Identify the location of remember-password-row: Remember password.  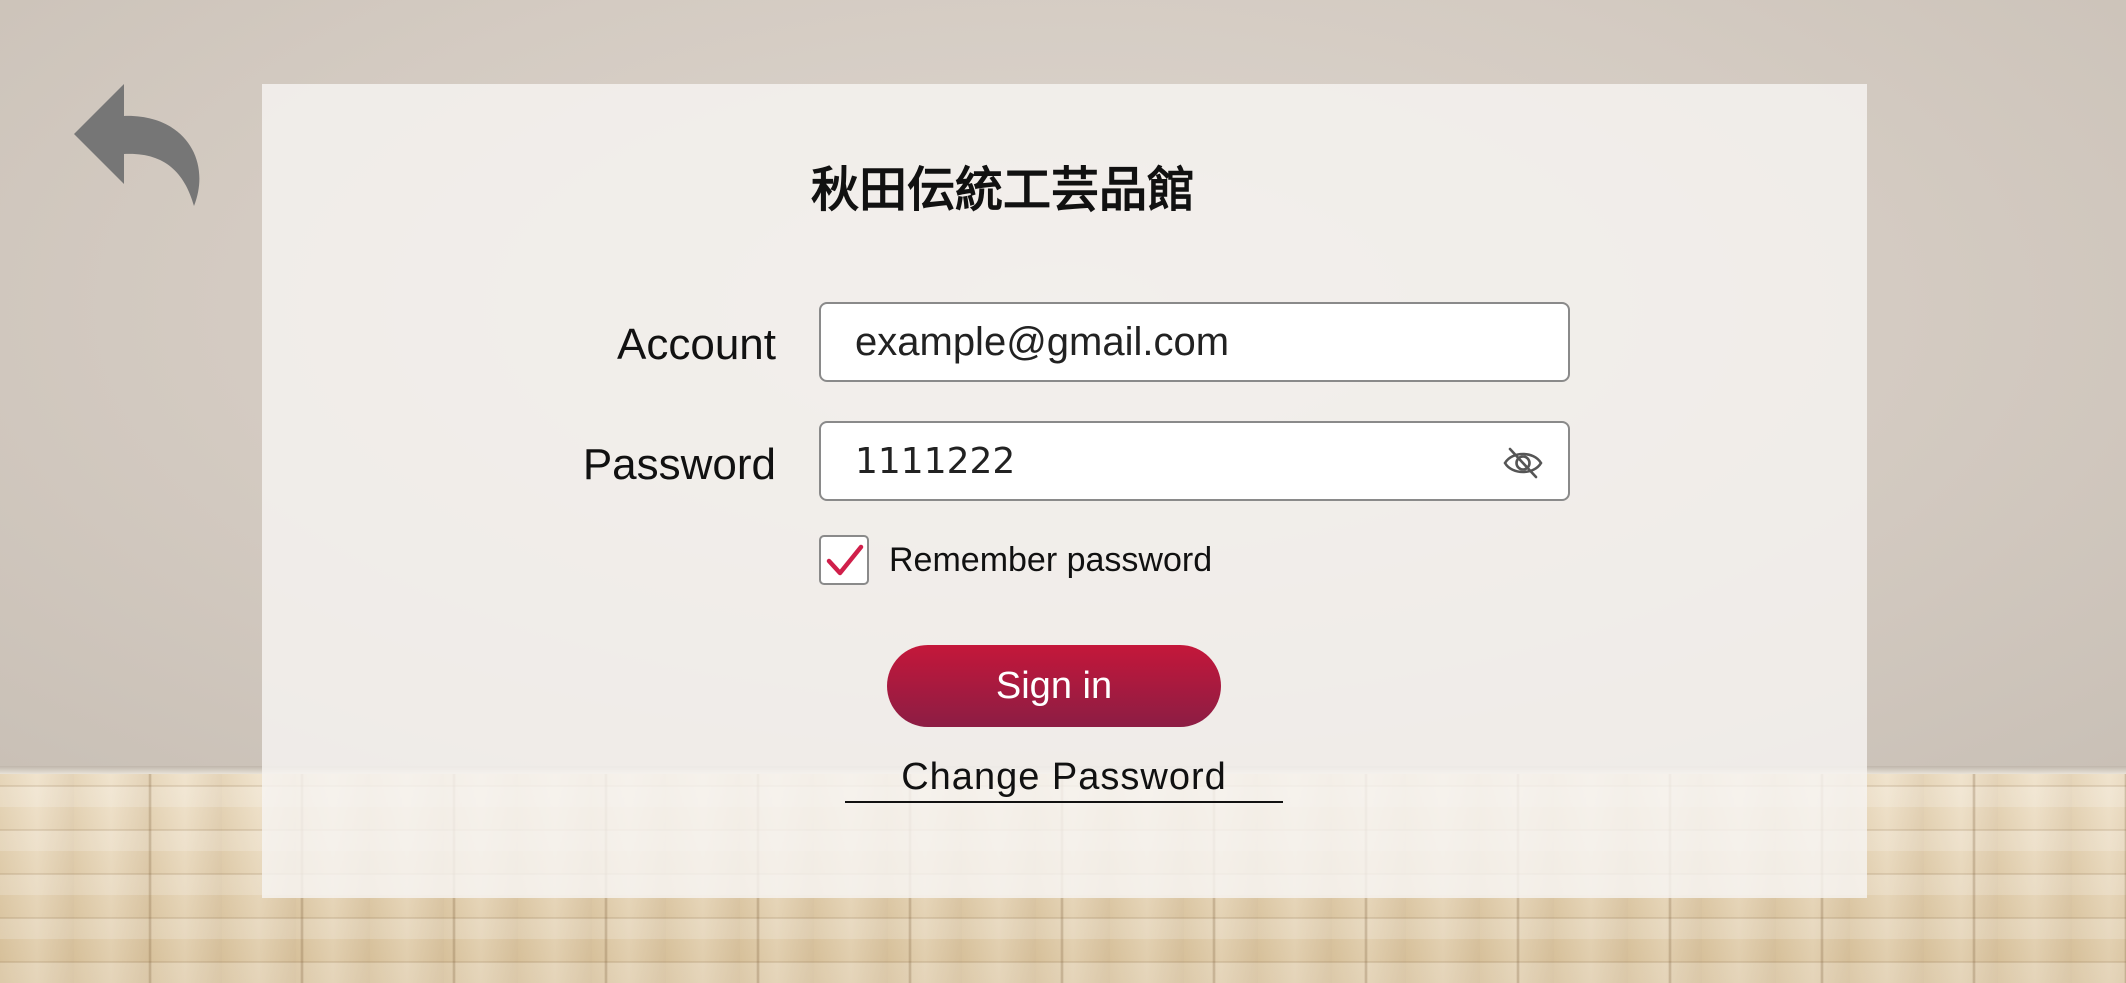
(1015, 560).